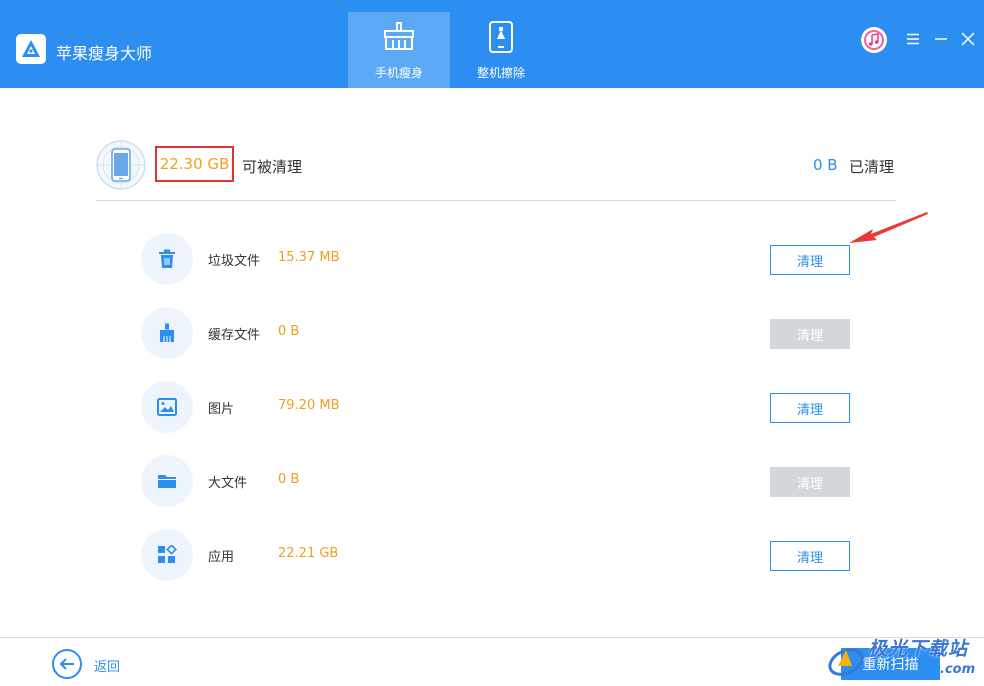 This screenshot has width=984, height=686. Describe the element at coordinates (167, 333) in the screenshot. I see `brush-icon` at that location.